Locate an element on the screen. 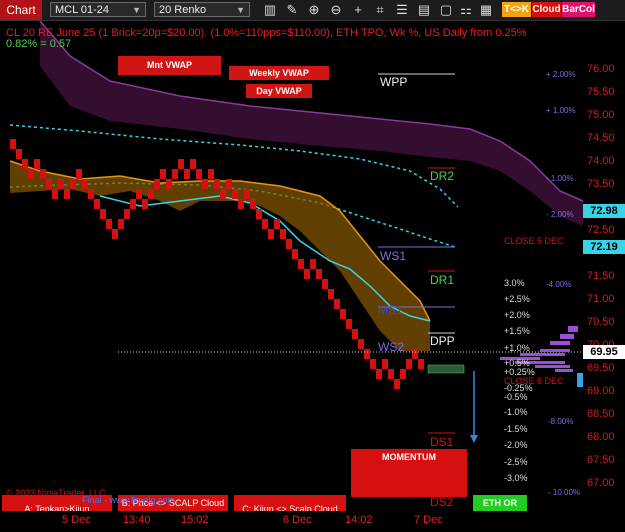 Image resolution: width=625 pixels, height=532 pixels. data-box-icon: ▦ is located at coordinates (486, 10).